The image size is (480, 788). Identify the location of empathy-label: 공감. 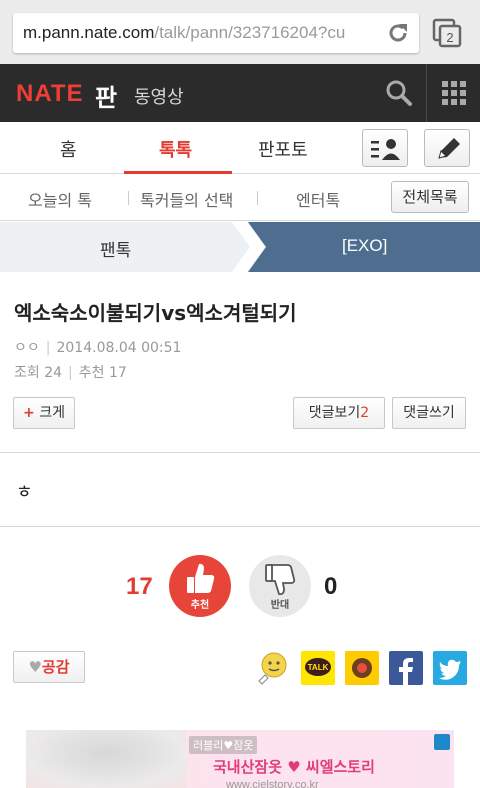
(55, 667).